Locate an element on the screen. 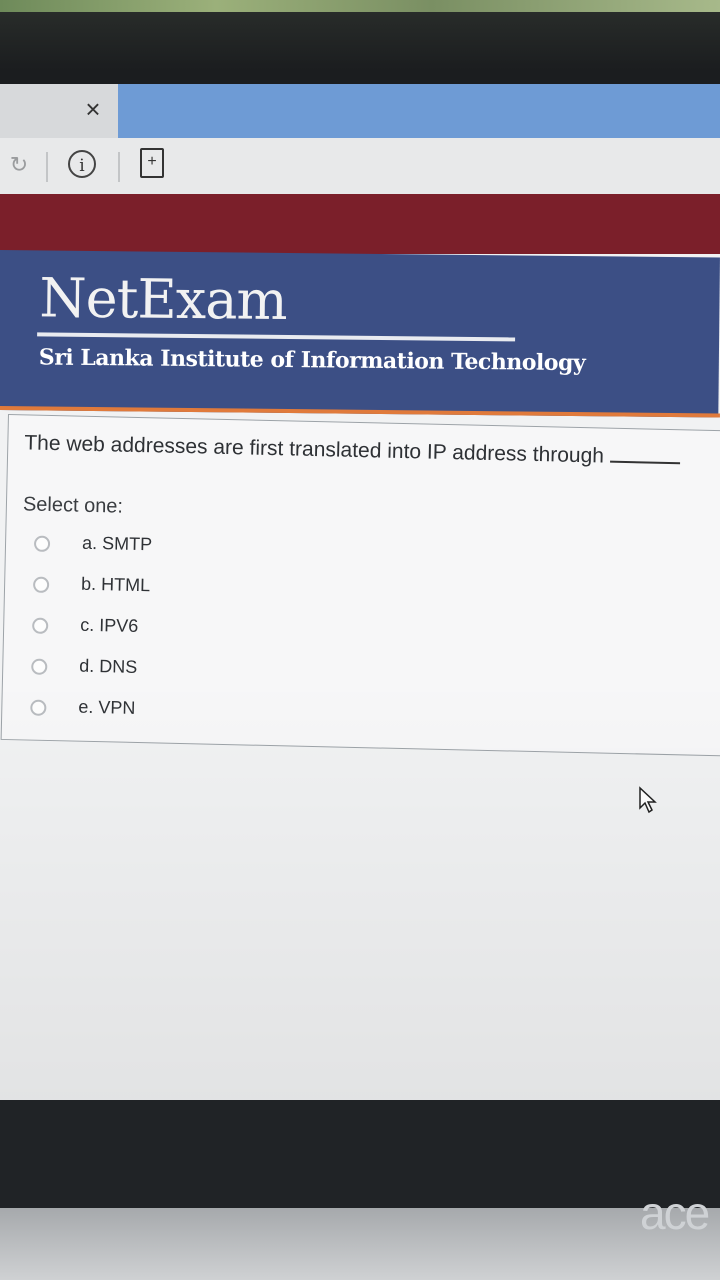 This screenshot has height=1280, width=720. mouse-cursor-icon is located at coordinates (648, 800).